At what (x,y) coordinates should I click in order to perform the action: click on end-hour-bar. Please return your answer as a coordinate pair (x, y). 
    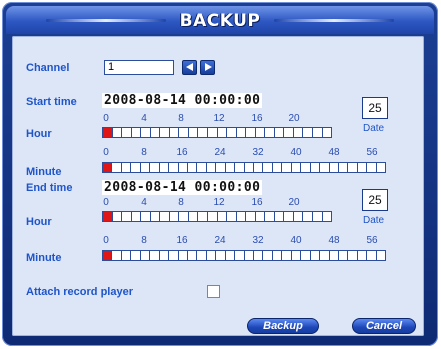
    Looking at the image, I should click on (217, 216).